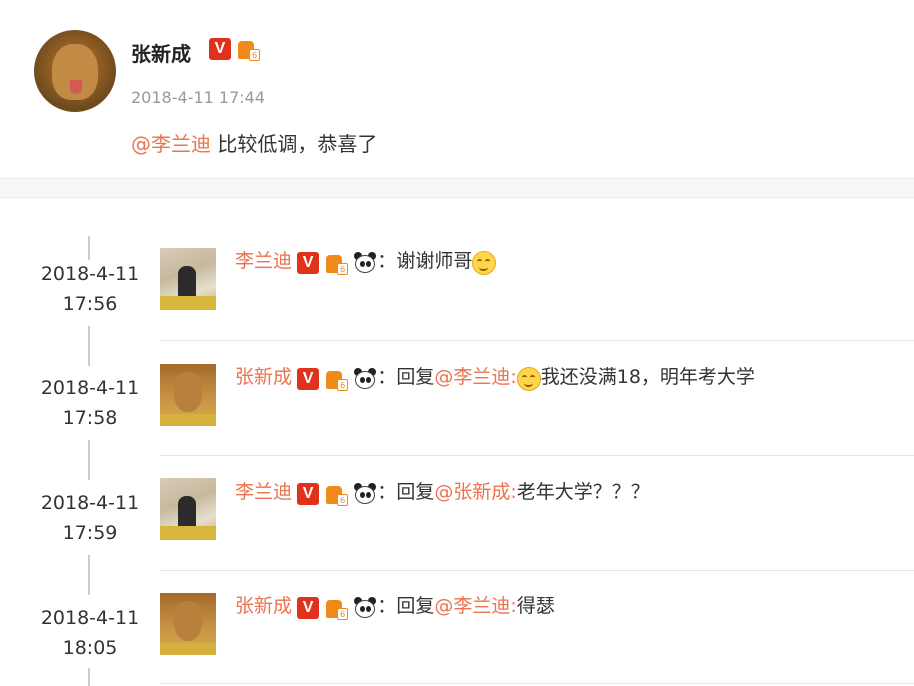 The height and width of the screenshot is (686, 914). I want to click on post-author: 张新成, so click(161, 52).